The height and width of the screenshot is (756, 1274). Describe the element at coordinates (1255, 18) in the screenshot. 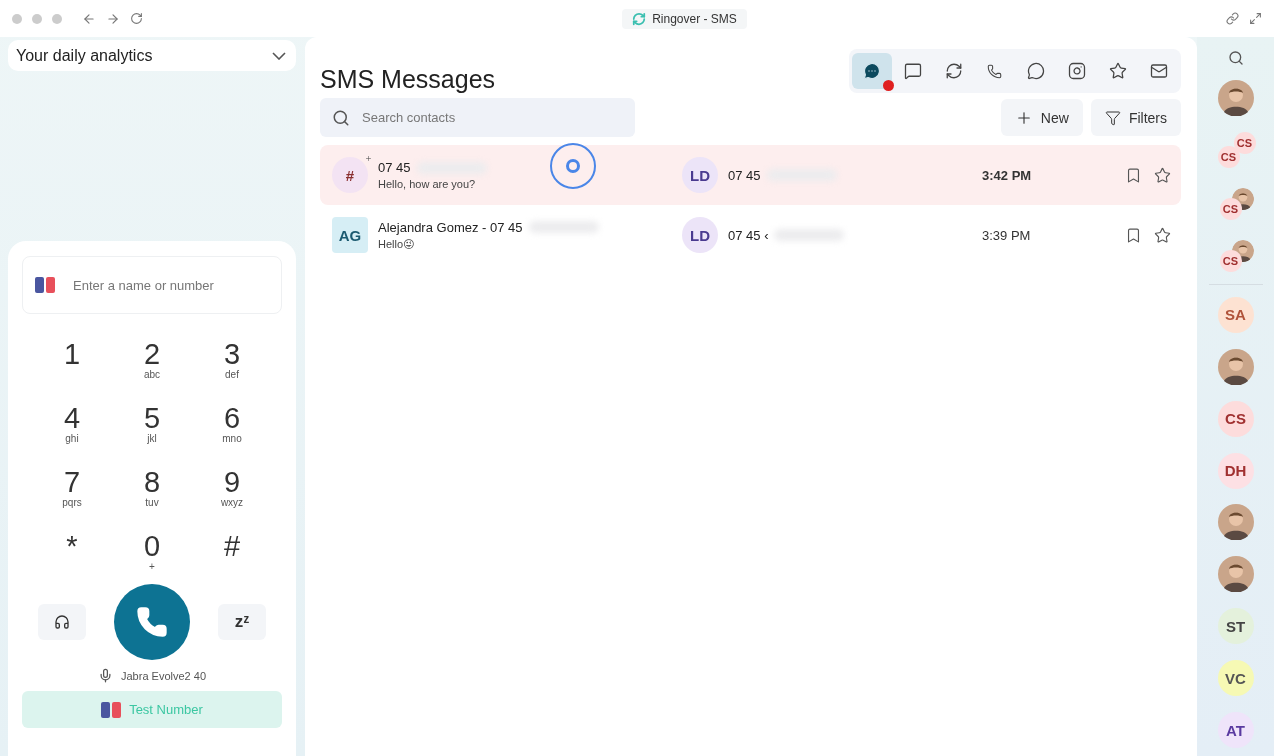

I see `expand-icon` at that location.